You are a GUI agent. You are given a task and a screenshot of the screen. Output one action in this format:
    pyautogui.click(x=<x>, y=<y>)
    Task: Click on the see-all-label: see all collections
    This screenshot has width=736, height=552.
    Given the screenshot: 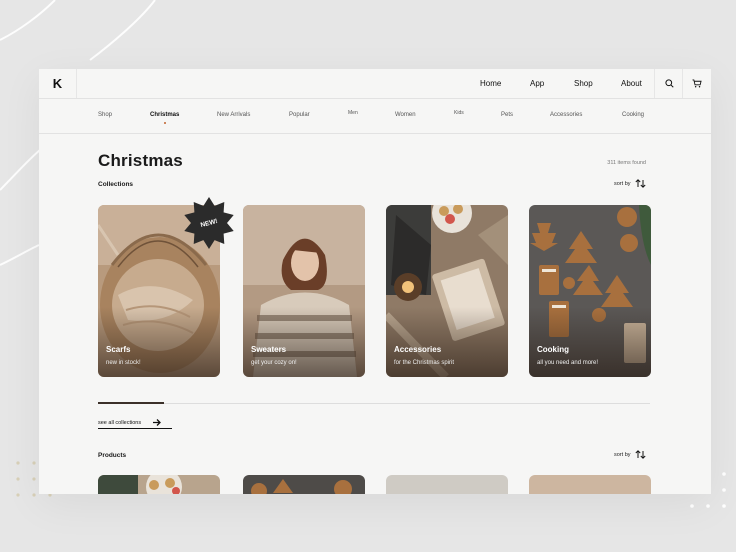 What is the action you would take?
    pyautogui.click(x=120, y=422)
    